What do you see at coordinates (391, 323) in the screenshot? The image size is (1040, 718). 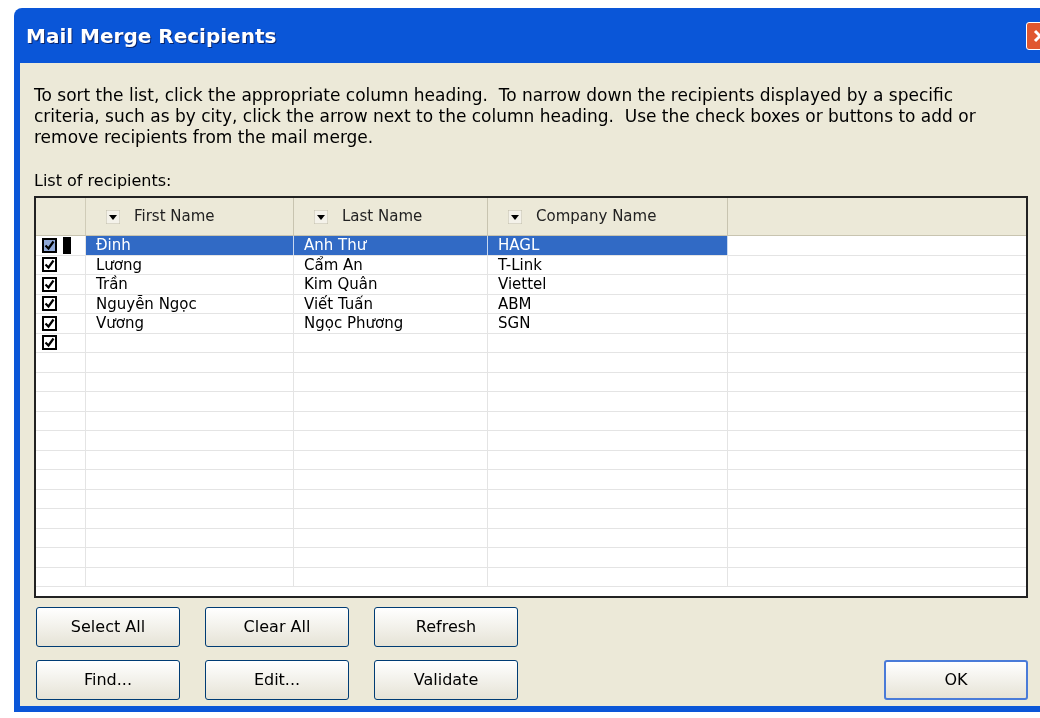 I see `table-cell: Ngọc Phương` at bounding box center [391, 323].